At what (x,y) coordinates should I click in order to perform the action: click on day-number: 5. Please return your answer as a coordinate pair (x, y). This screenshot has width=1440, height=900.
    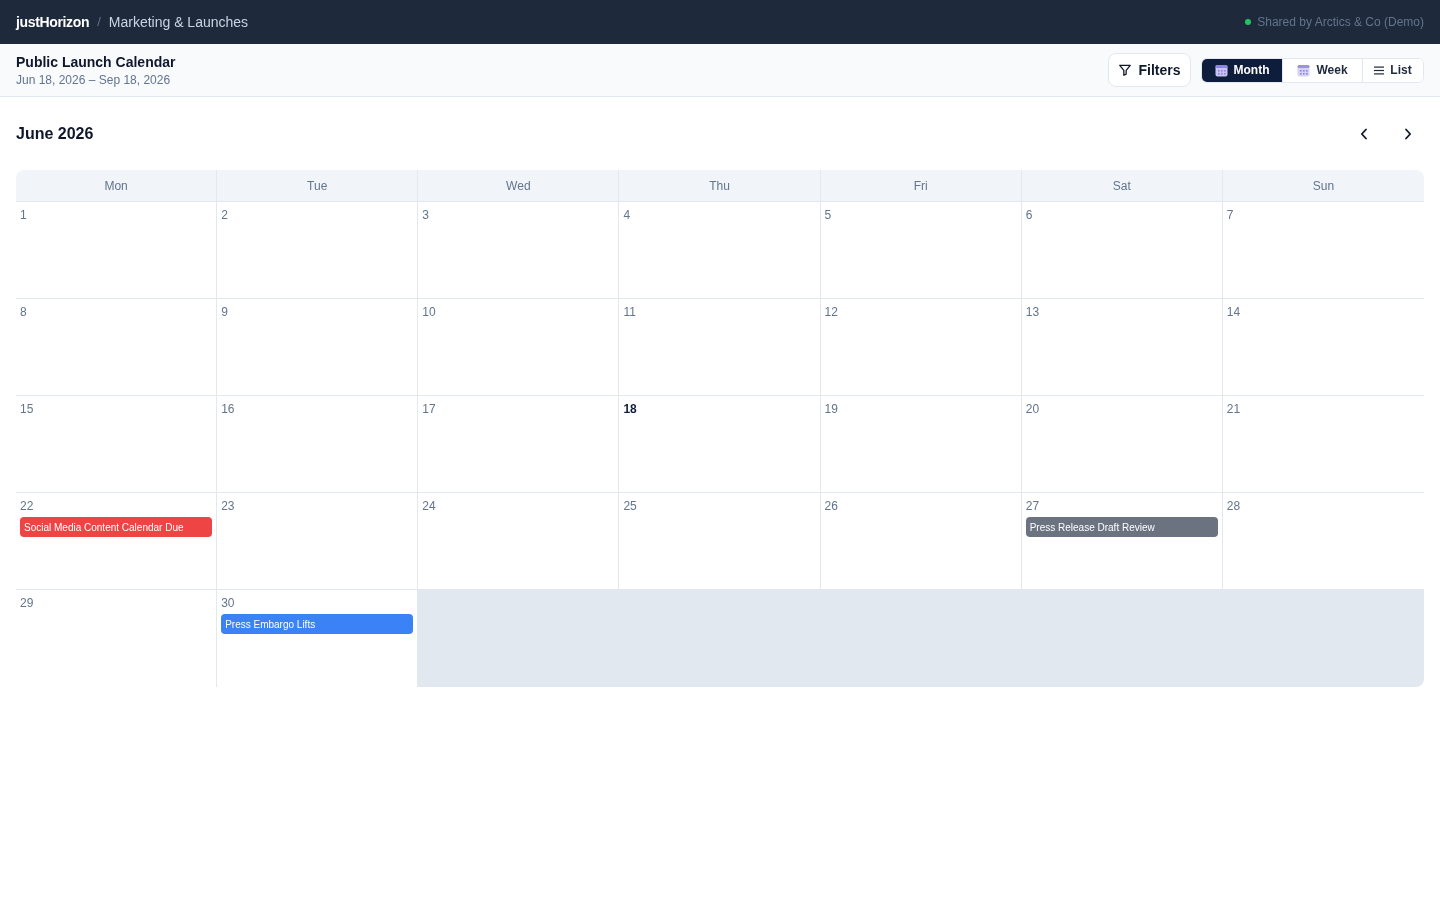
    Looking at the image, I should click on (828, 215).